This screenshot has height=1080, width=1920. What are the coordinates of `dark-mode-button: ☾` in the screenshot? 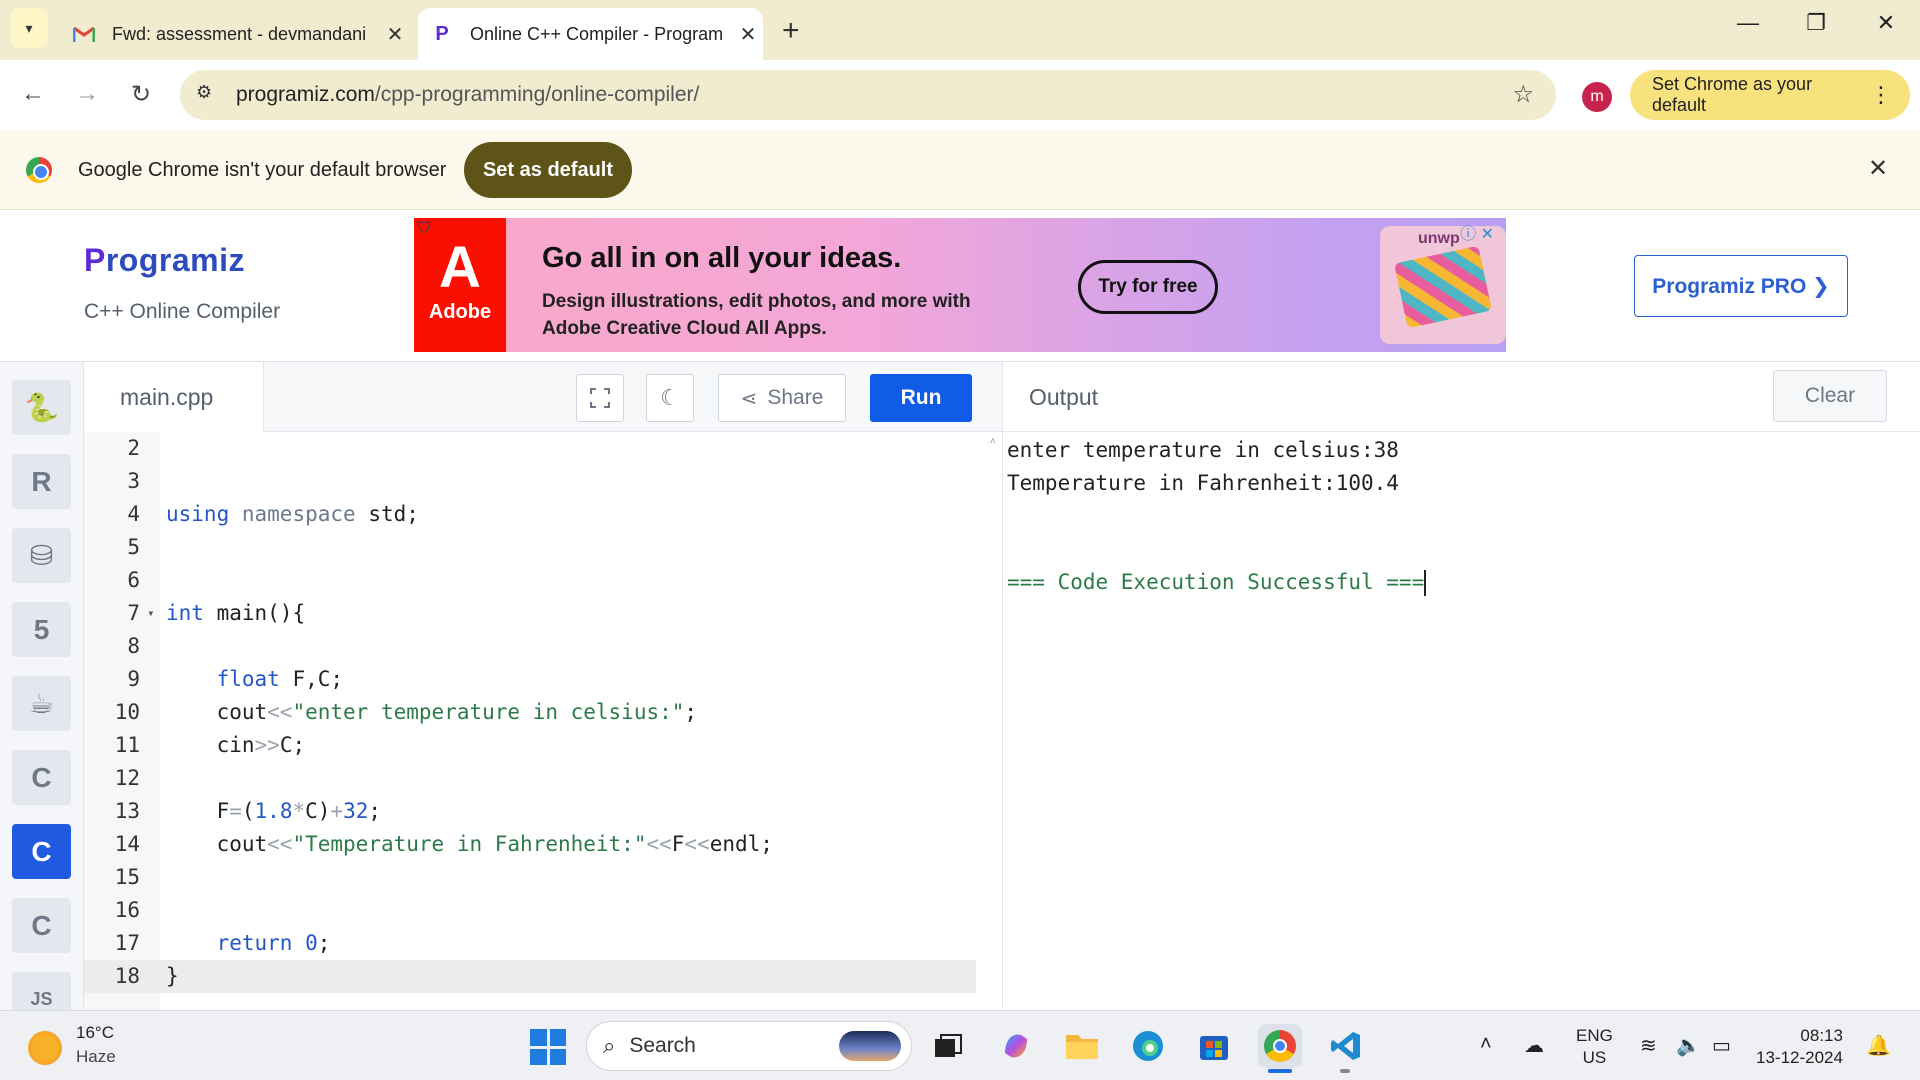 It's located at (670, 398).